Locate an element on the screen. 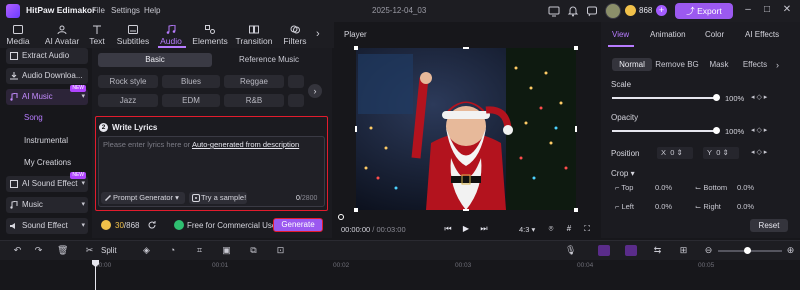 The image size is (800, 290). tab-ai-avatar: AI Avatar is located at coordinates (62, 35).